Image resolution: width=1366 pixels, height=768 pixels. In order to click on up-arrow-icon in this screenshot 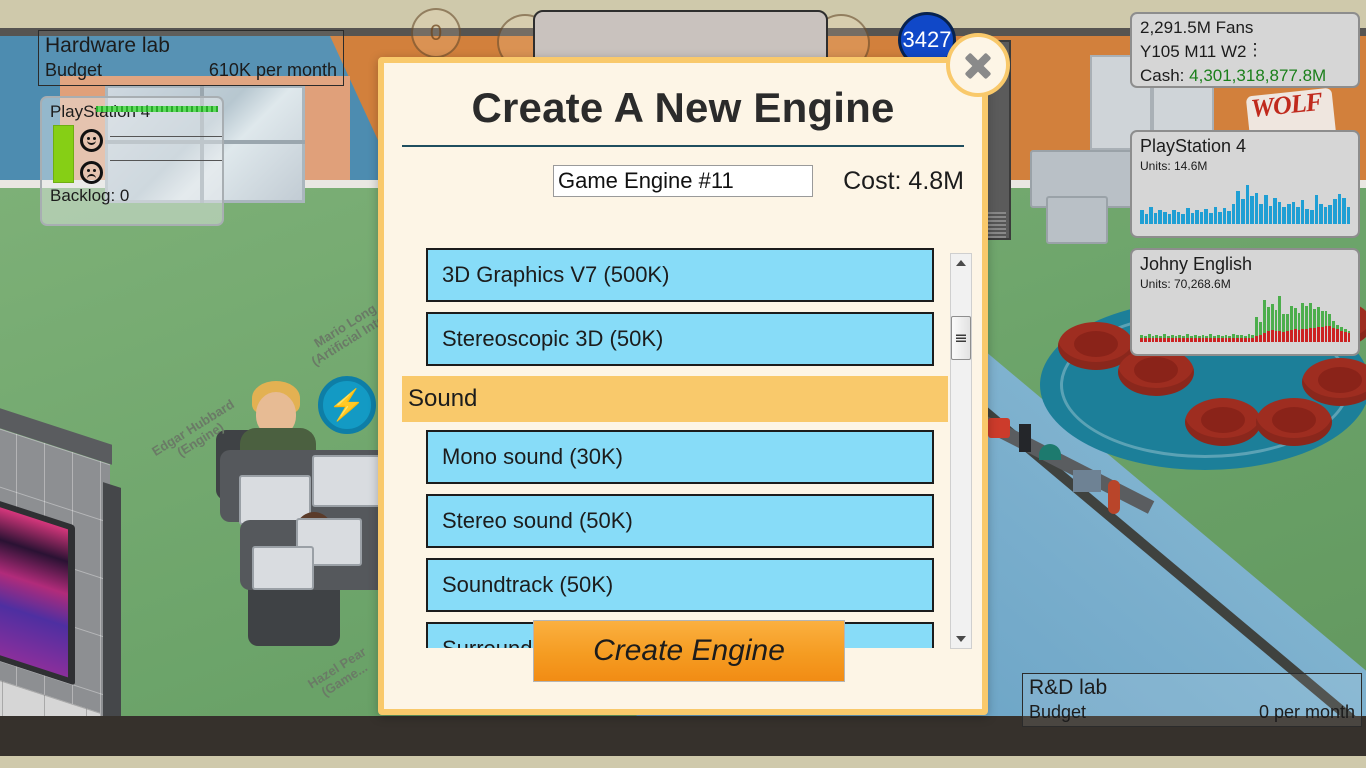, I will do `click(961, 263)`.